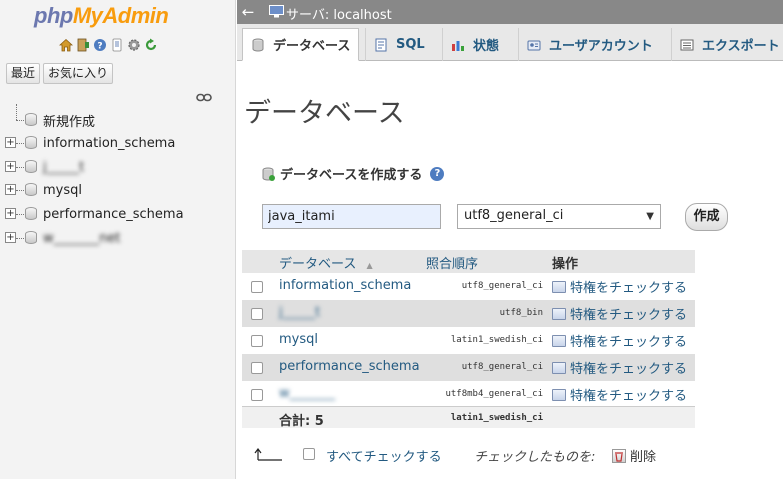  What do you see at coordinates (496, 418) in the screenshot?
I see `total-collation: latin1_swedish_ci` at bounding box center [496, 418].